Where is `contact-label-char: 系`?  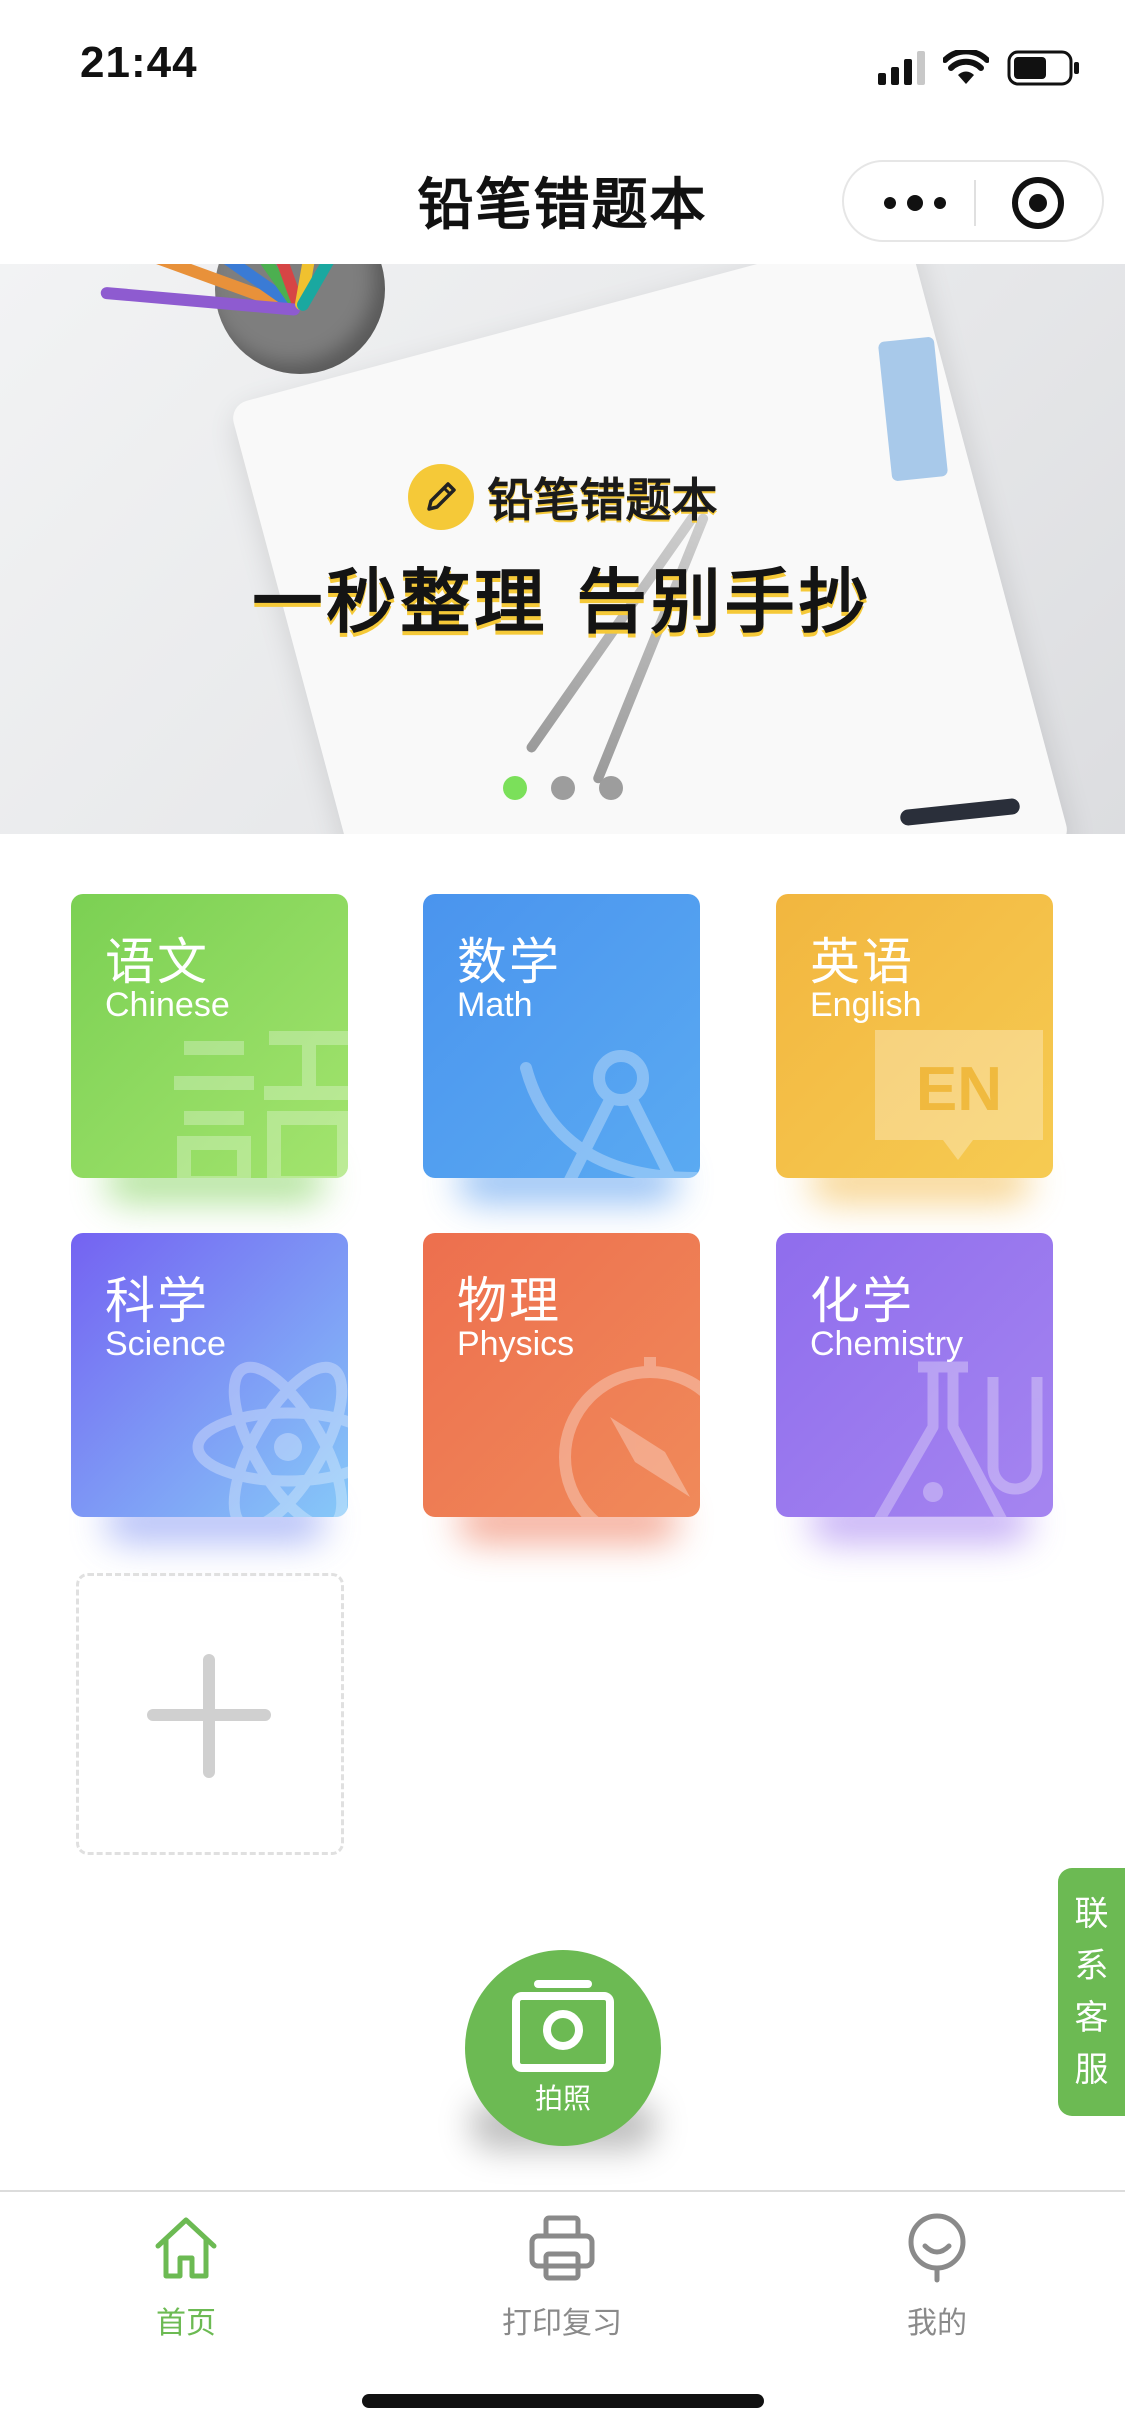
contact-label-char: 系 is located at coordinates (1091, 1966).